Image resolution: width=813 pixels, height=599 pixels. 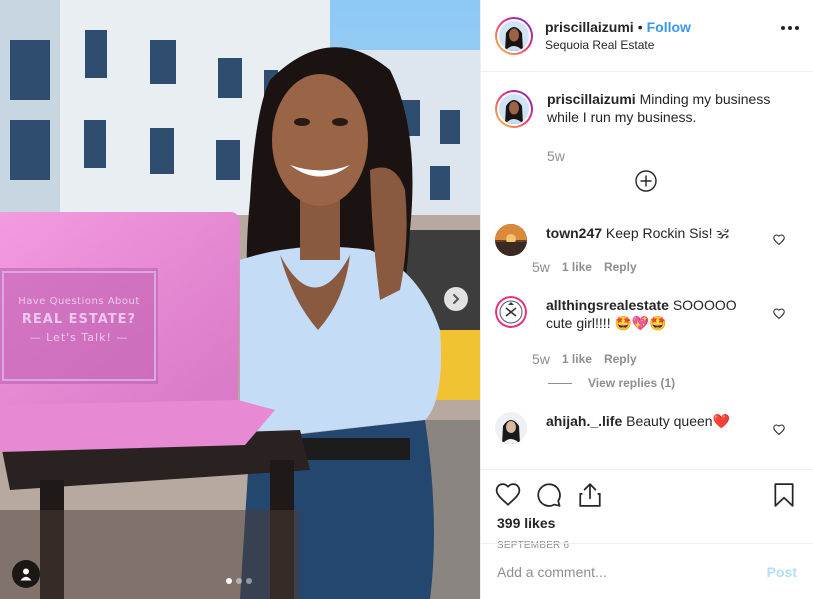 I want to click on view-replies-button: View replies (1), so click(x=611, y=383).